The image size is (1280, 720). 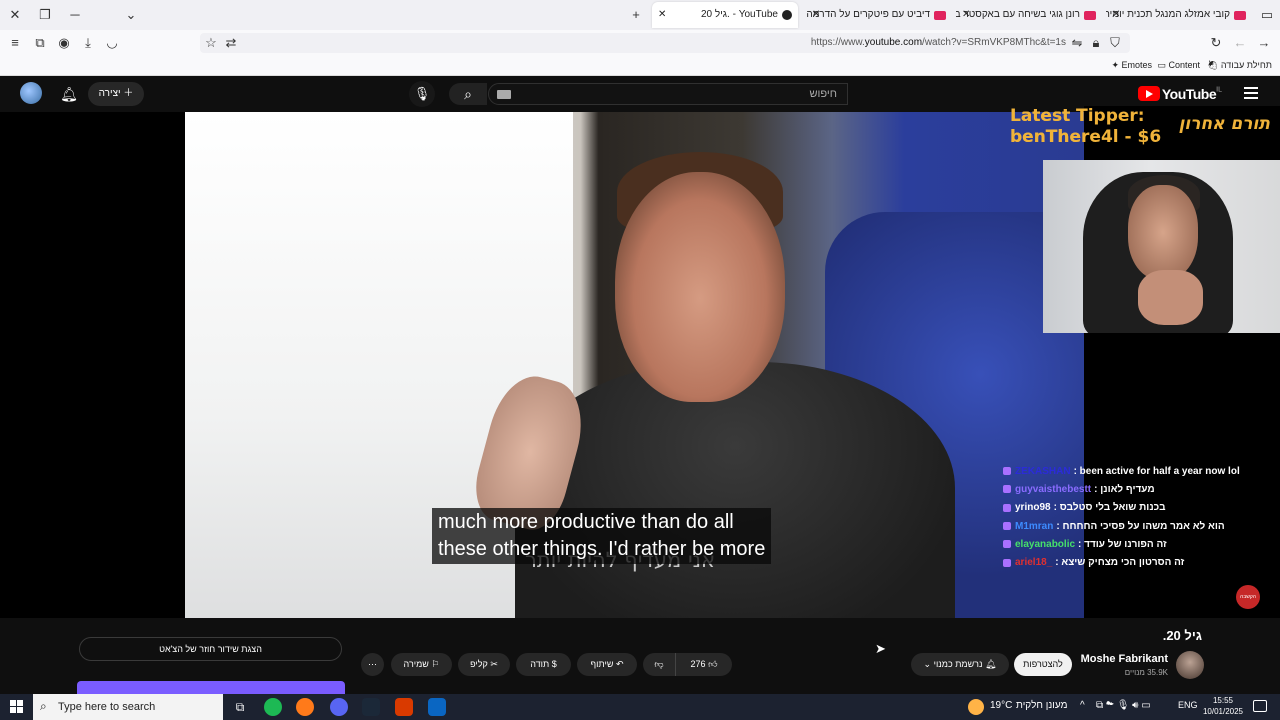 What do you see at coordinates (69, 94) in the screenshot?
I see `notifications-bell-icon: 🔔︎` at bounding box center [69, 94].